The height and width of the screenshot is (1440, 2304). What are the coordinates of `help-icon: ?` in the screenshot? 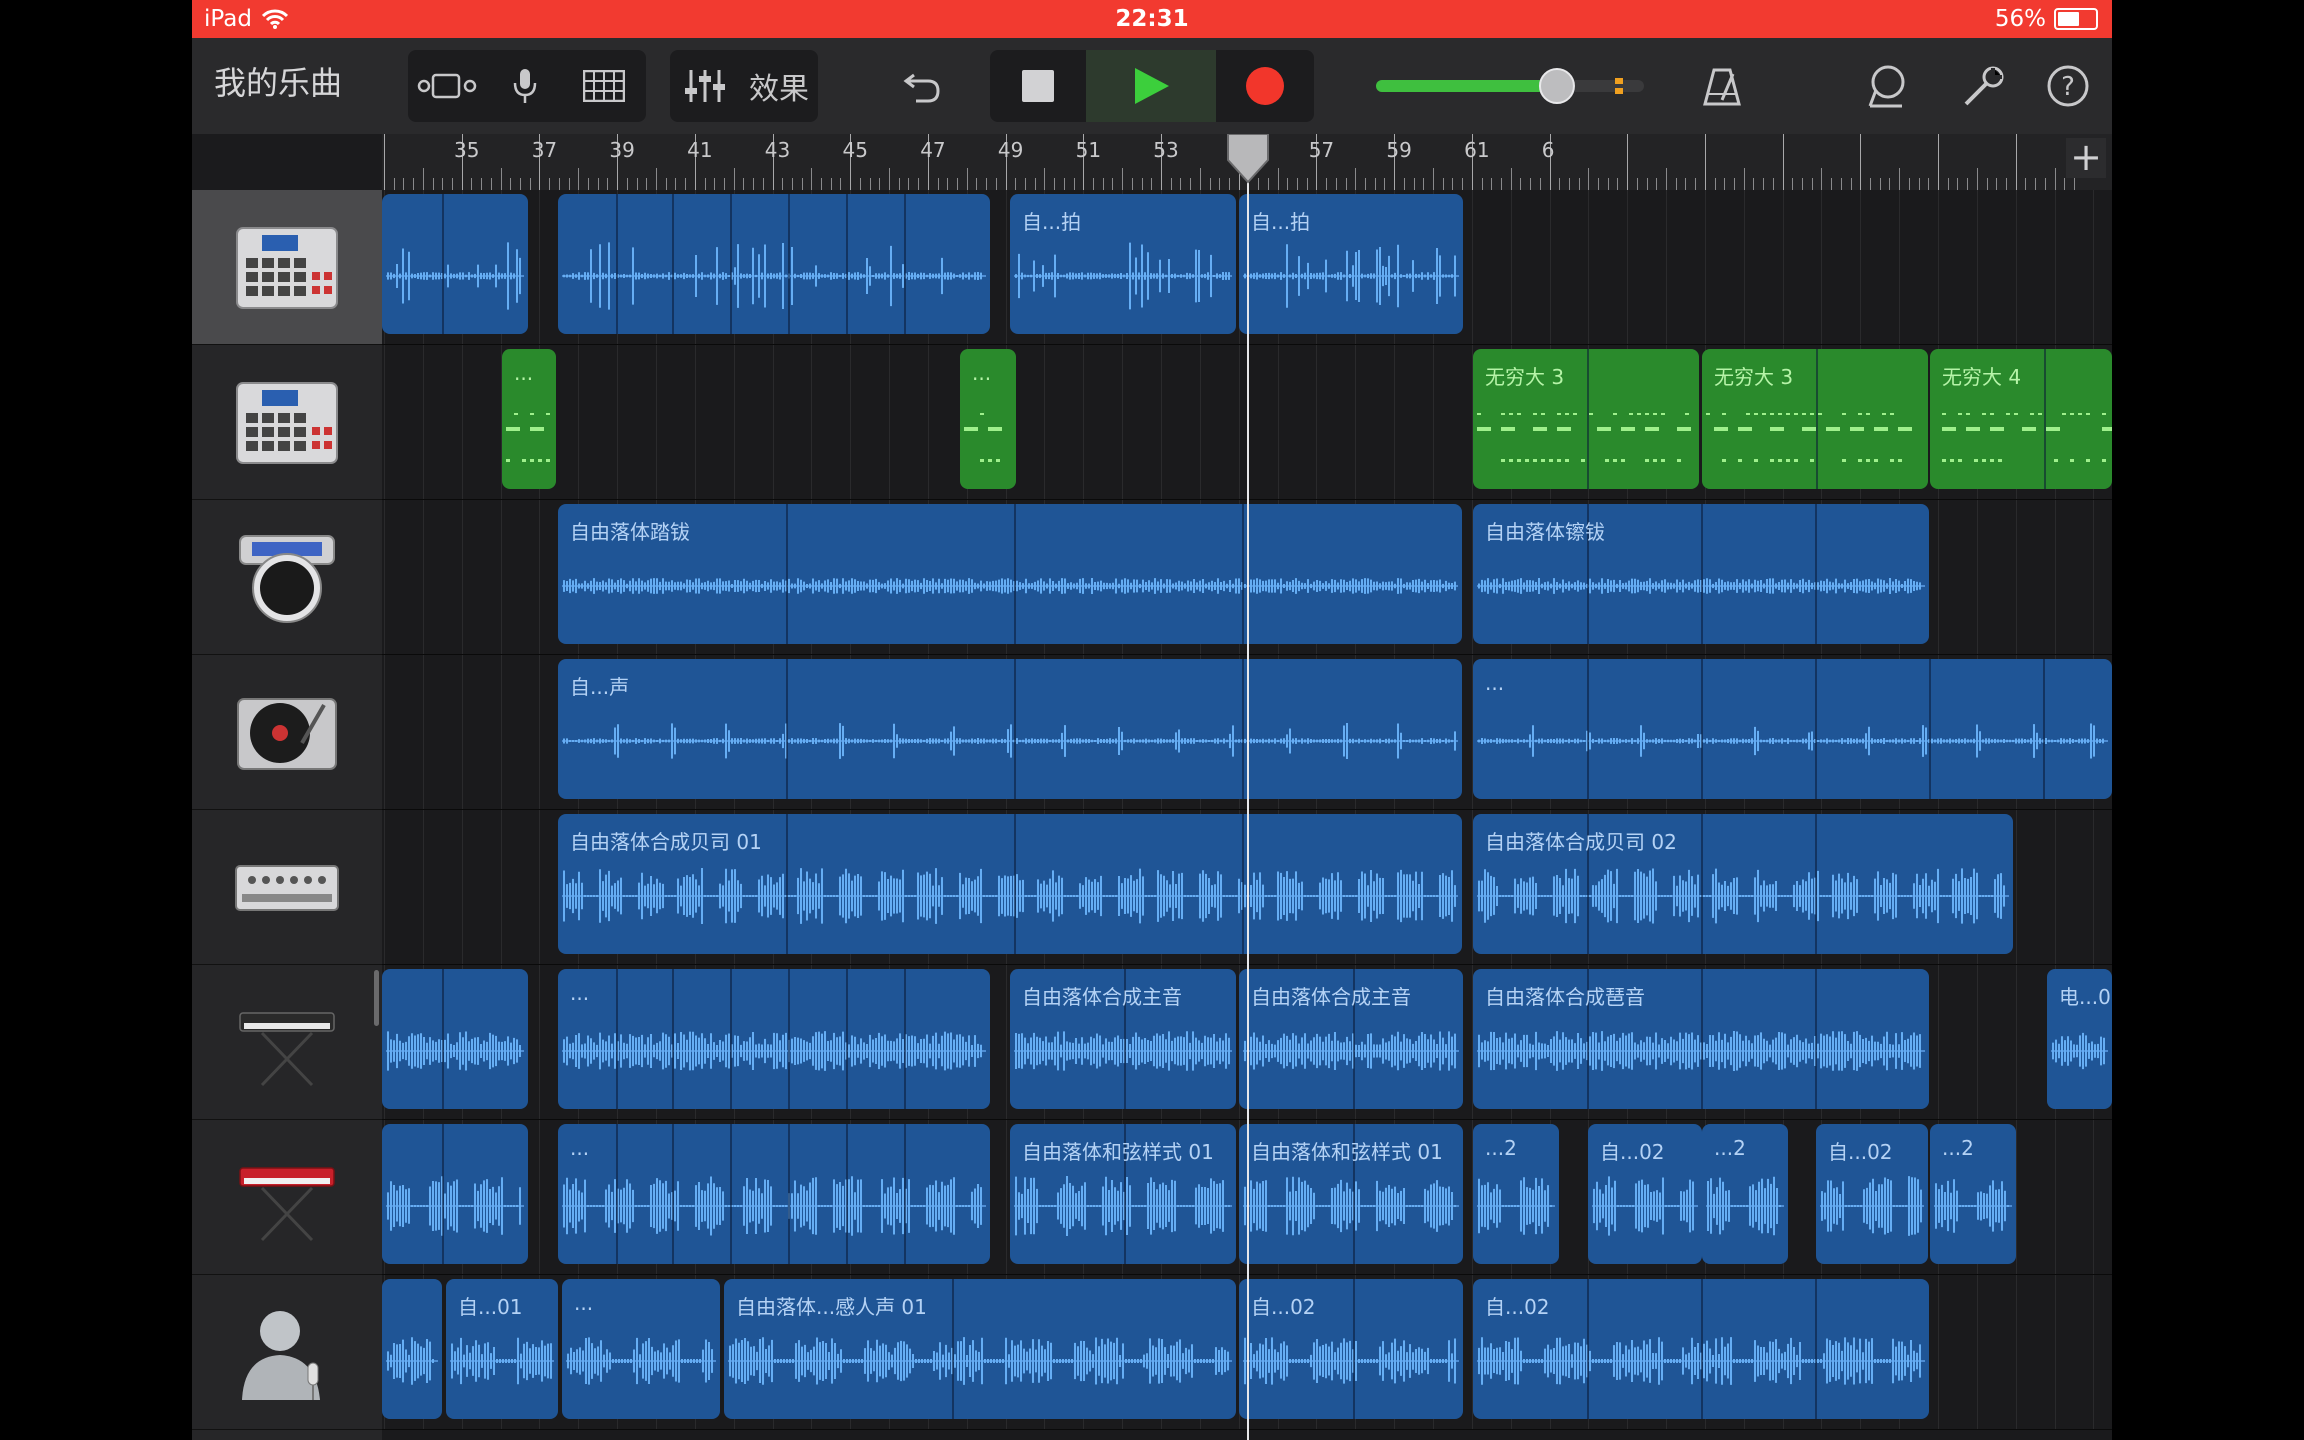 It's located at (2068, 86).